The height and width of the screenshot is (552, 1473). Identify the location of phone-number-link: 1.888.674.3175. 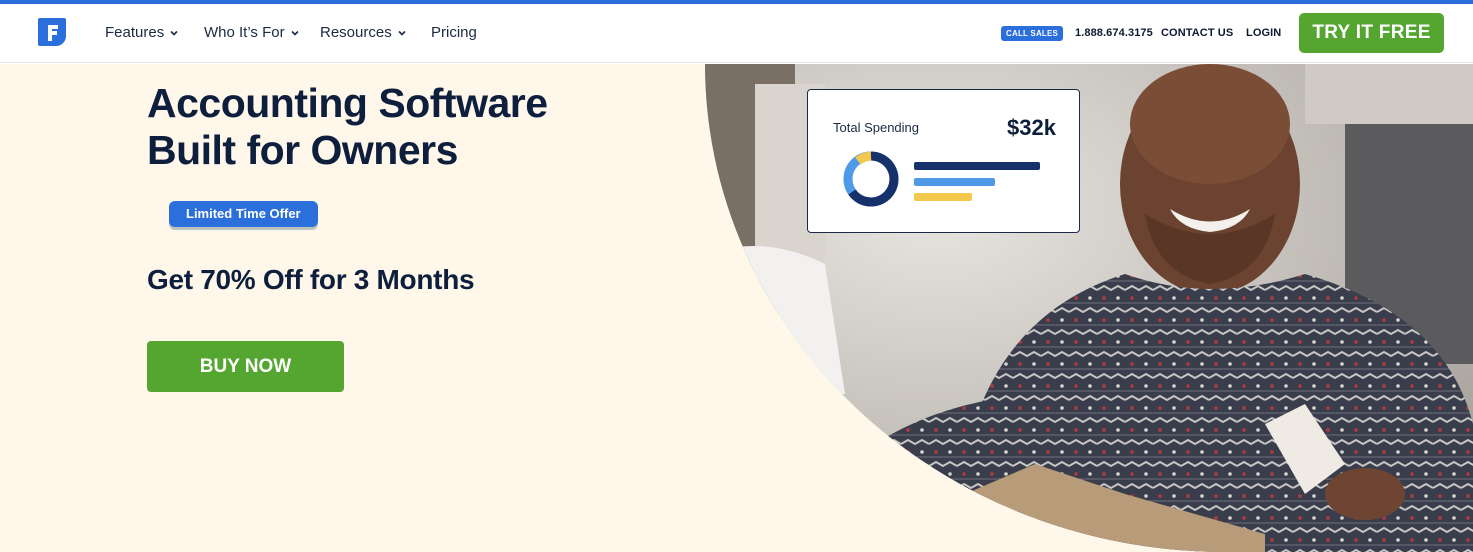
(1114, 33).